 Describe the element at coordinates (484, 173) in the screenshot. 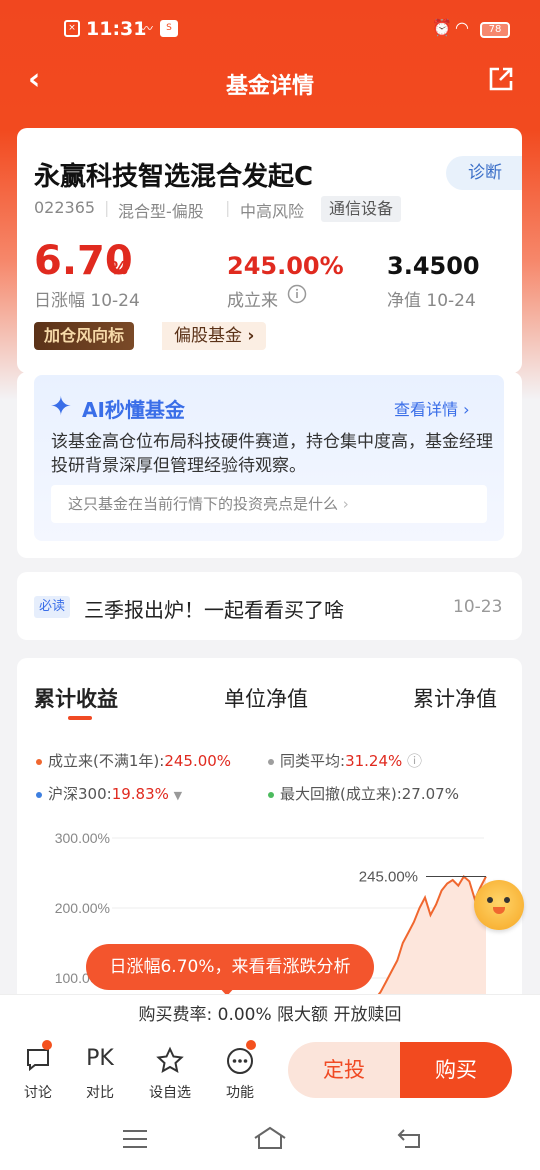

I see `diagnose-button: 诊断` at that location.